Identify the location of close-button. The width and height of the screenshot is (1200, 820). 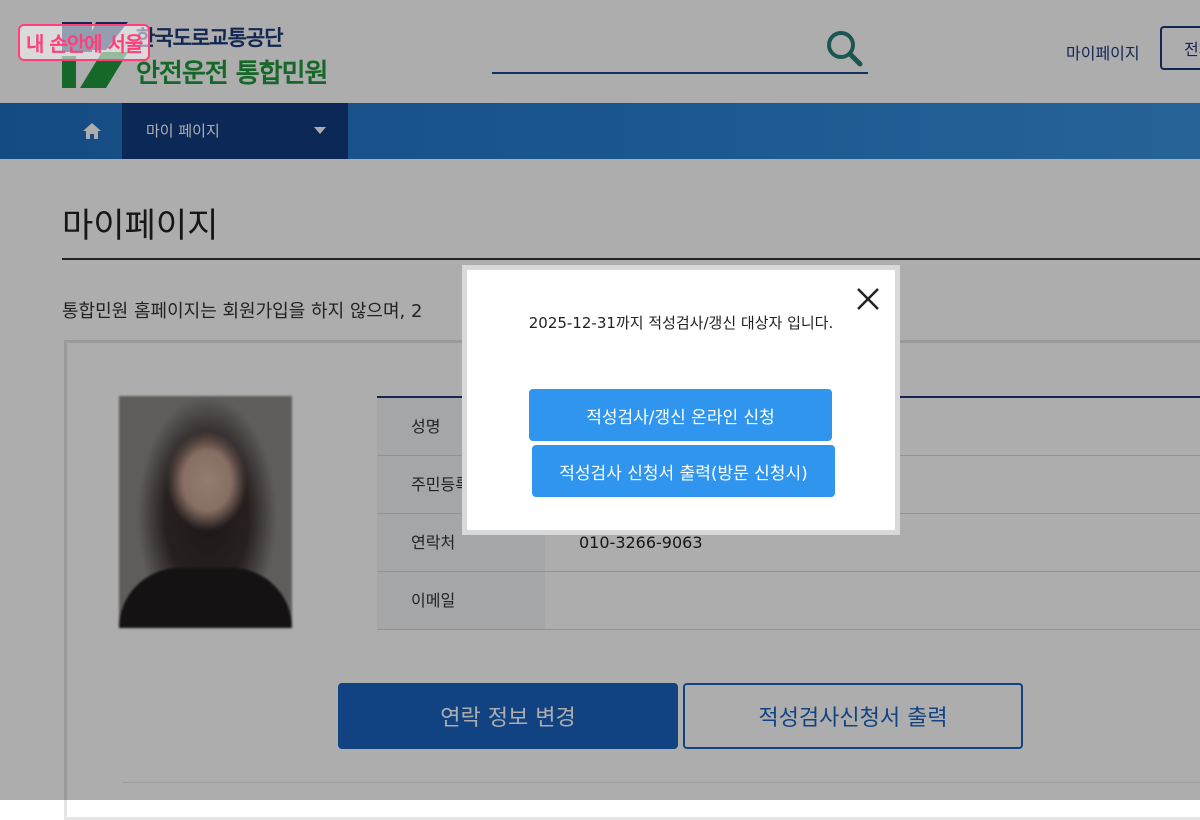
(868, 299).